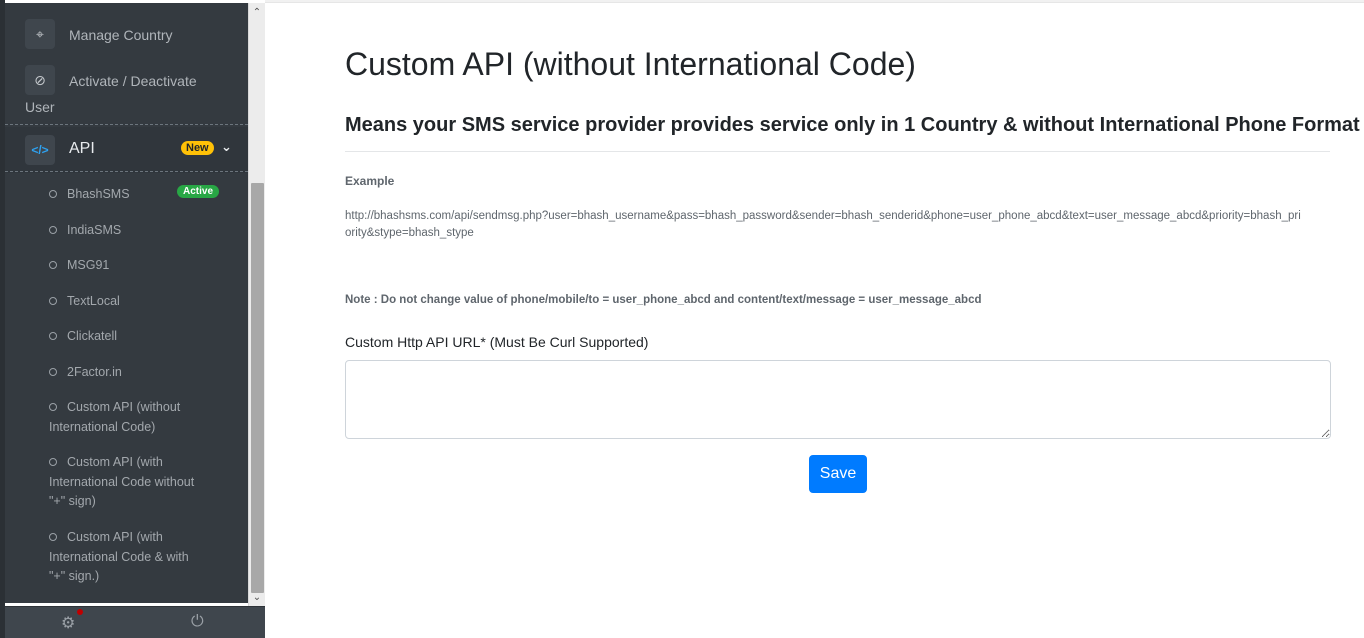 The image size is (1364, 638). I want to click on api-url-input, so click(838, 399).